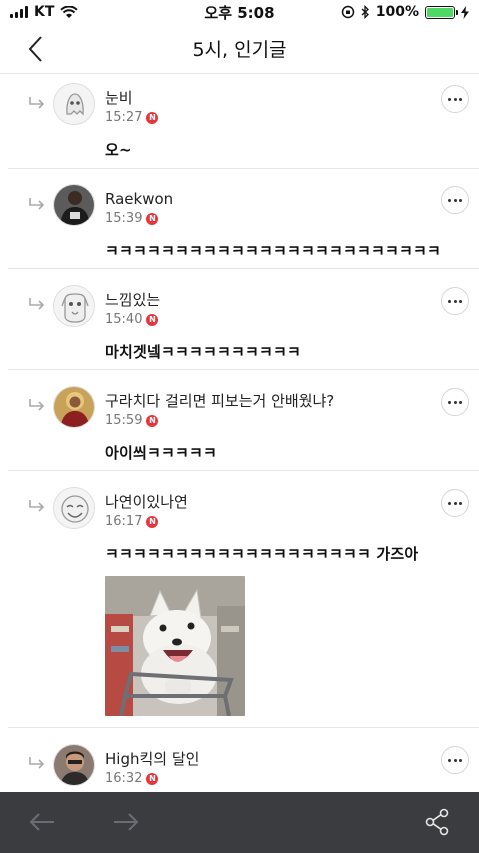  I want to click on back-button, so click(35, 49).